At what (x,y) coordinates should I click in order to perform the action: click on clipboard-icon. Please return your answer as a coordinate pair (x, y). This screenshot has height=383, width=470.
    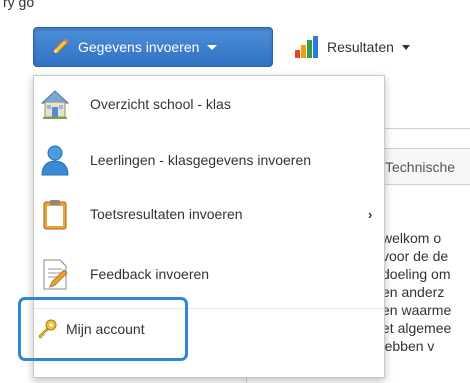
    Looking at the image, I should click on (55, 215).